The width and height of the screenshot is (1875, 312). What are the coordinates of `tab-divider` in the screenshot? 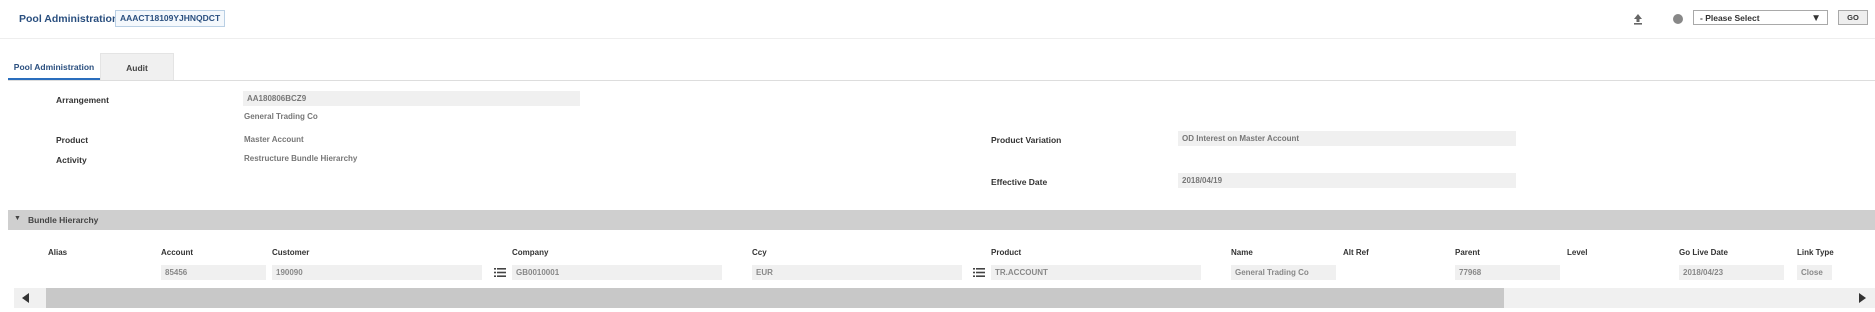 It's located at (941, 80).